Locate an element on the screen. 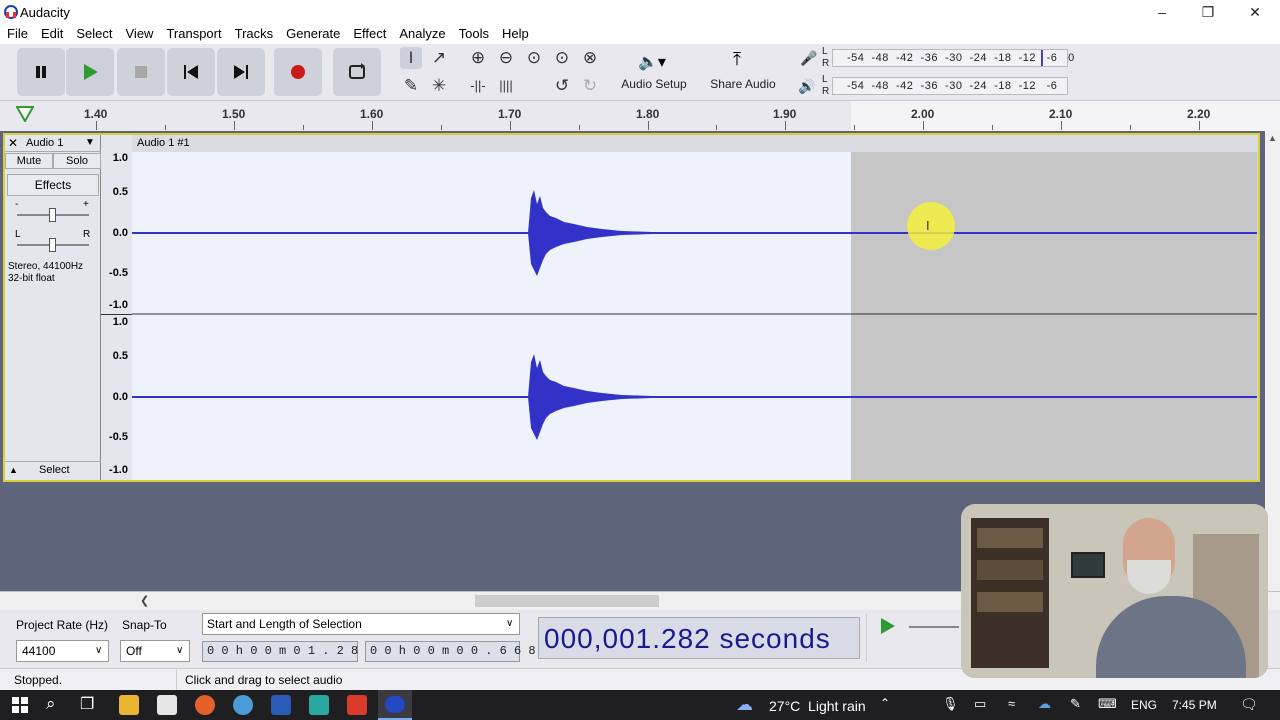  notifications-icon: 🗨 is located at coordinates (1249, 704).